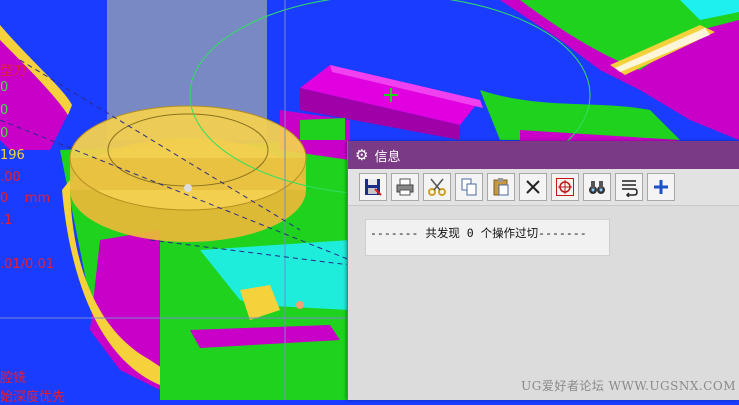 This screenshot has width=739, height=405. I want to click on operation-name-label: 腔铣, so click(13, 378).